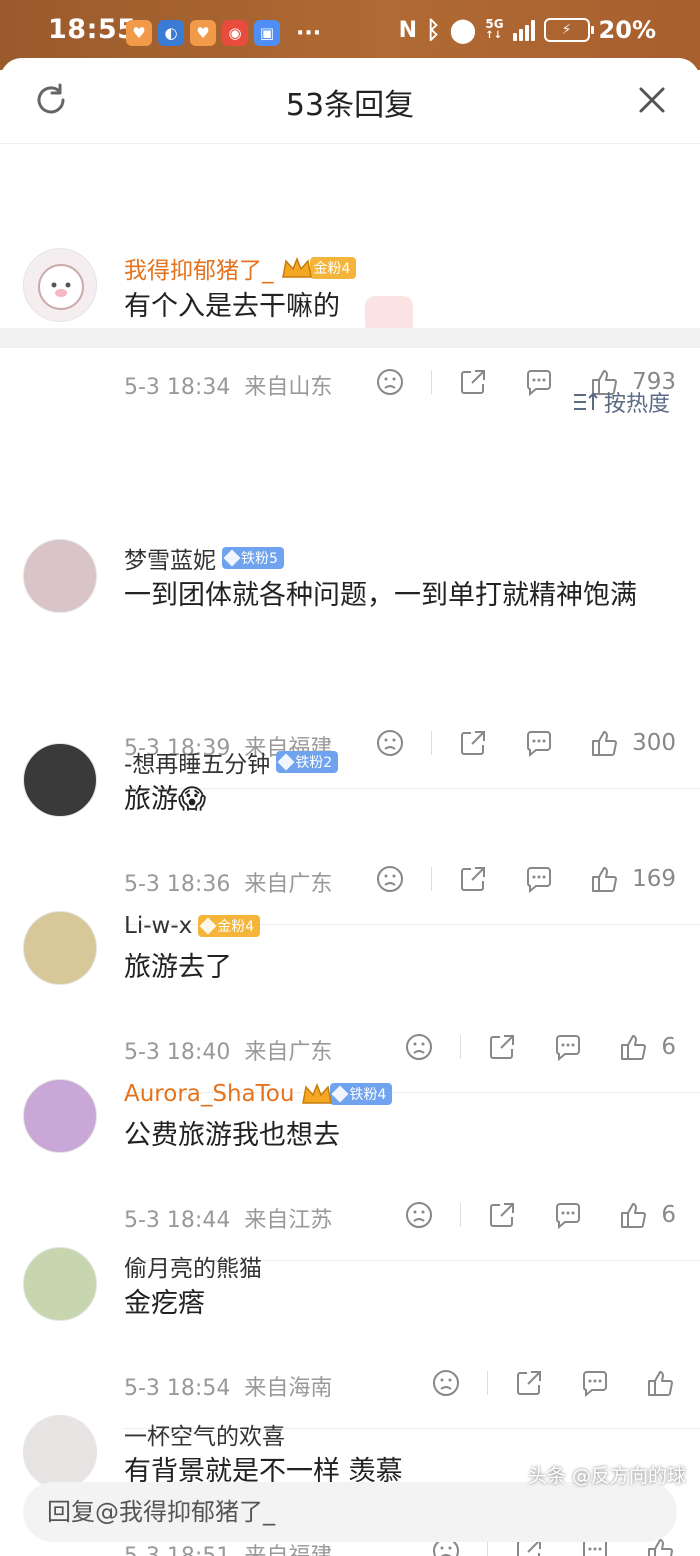 The width and height of the screenshot is (700, 1556). I want to click on comment-actions: 300, so click(525, 743).